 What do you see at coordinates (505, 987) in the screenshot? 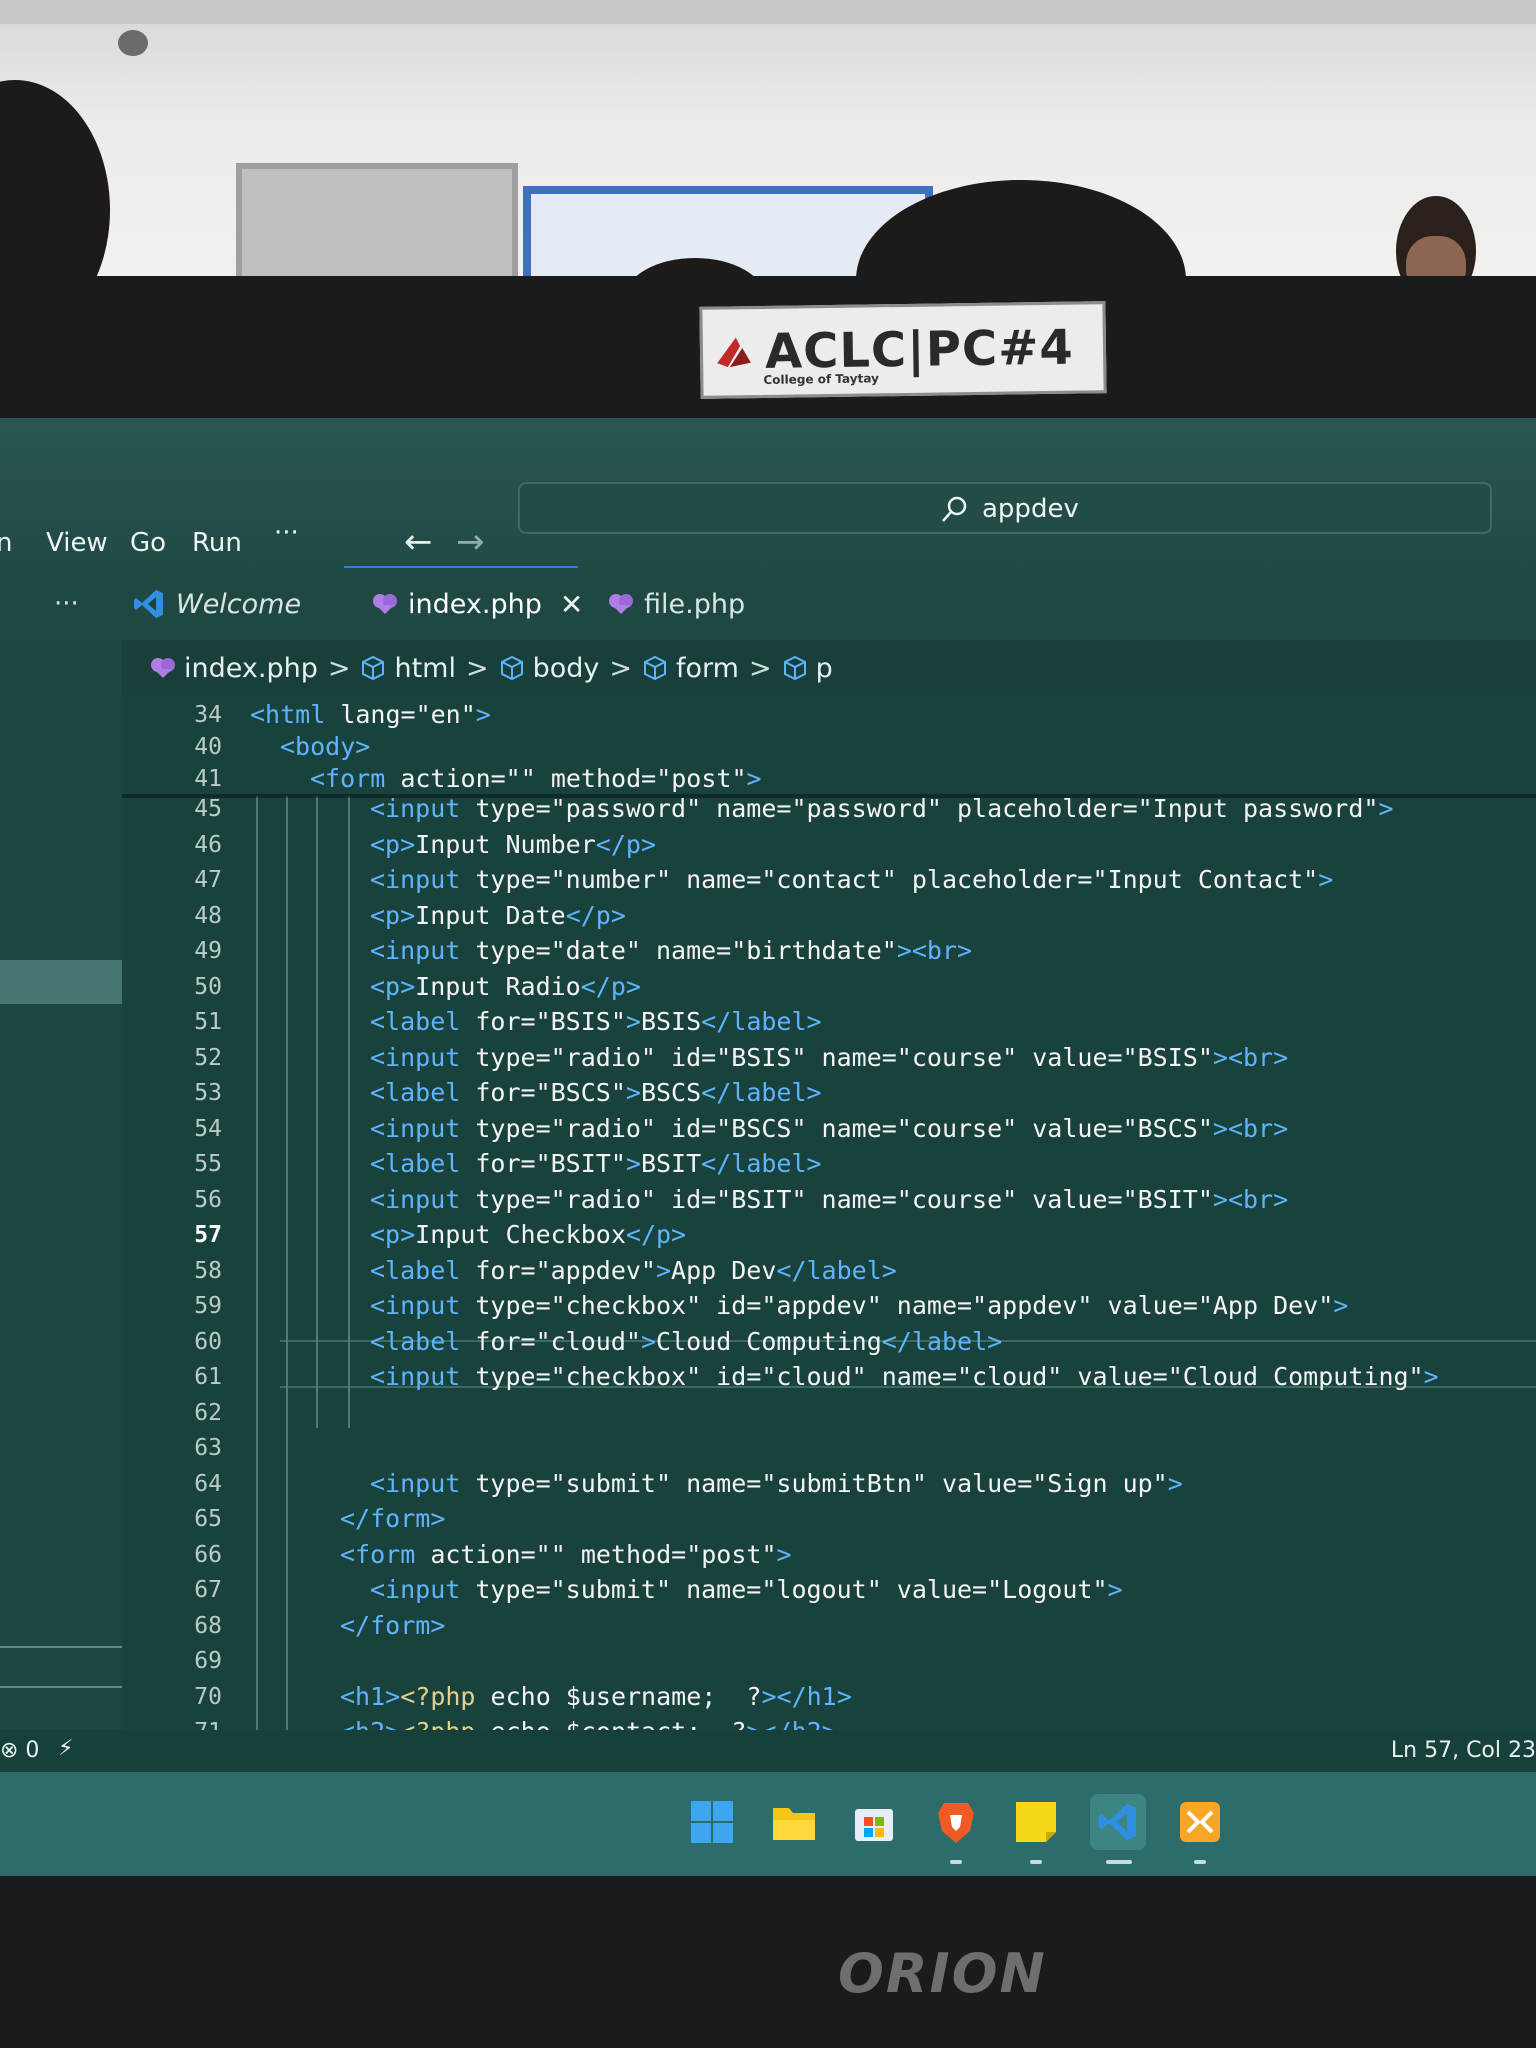
I see `code-line: <p>Input Radio</p>` at bounding box center [505, 987].